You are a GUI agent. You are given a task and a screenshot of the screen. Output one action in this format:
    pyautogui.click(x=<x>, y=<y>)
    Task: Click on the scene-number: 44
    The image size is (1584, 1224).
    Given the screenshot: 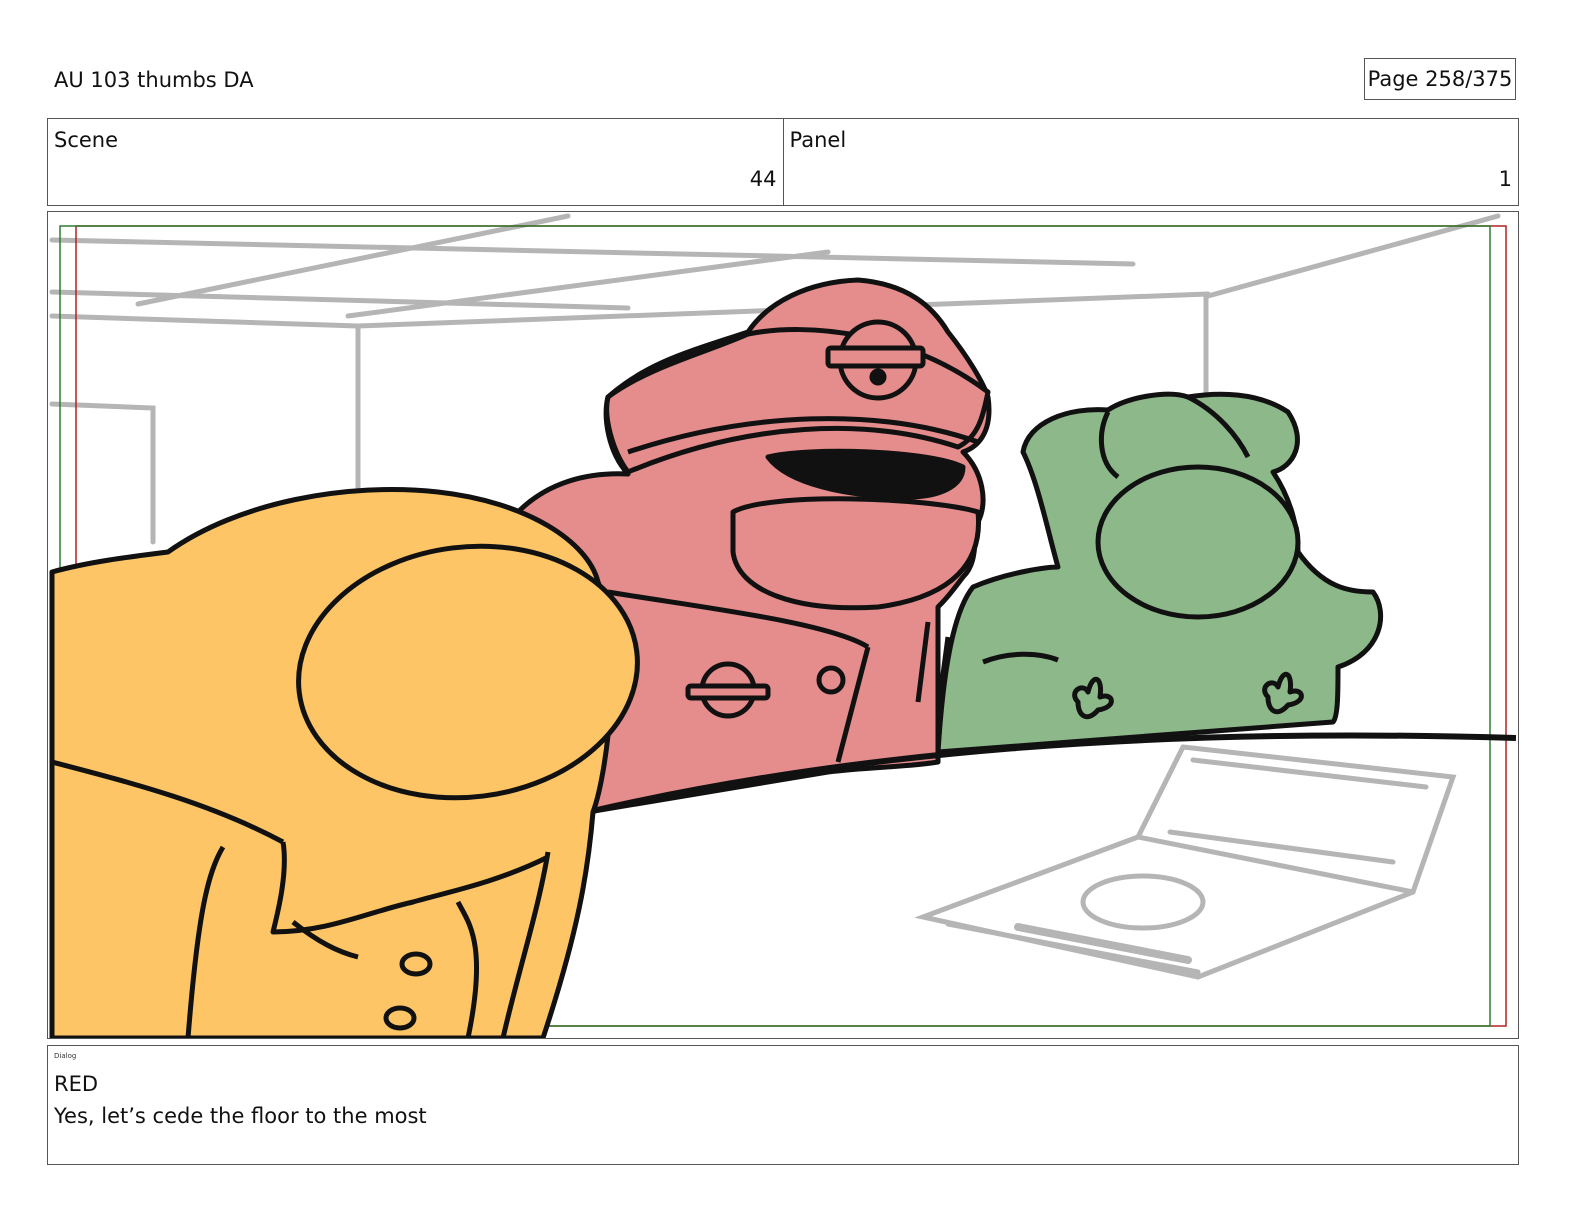 What is the action you would take?
    pyautogui.click(x=763, y=179)
    